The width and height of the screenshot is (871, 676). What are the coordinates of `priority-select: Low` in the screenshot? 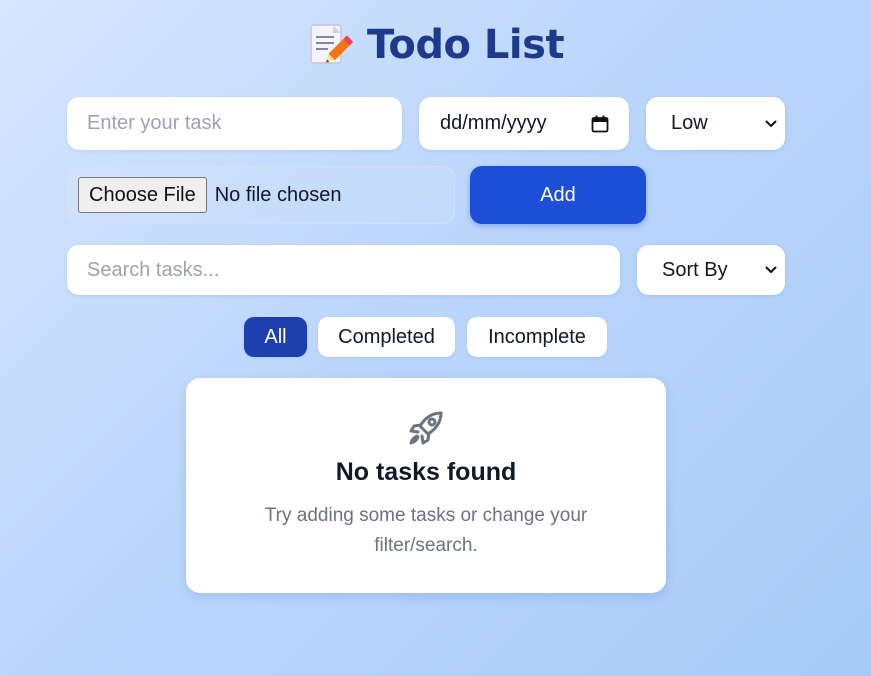 It's located at (715, 123).